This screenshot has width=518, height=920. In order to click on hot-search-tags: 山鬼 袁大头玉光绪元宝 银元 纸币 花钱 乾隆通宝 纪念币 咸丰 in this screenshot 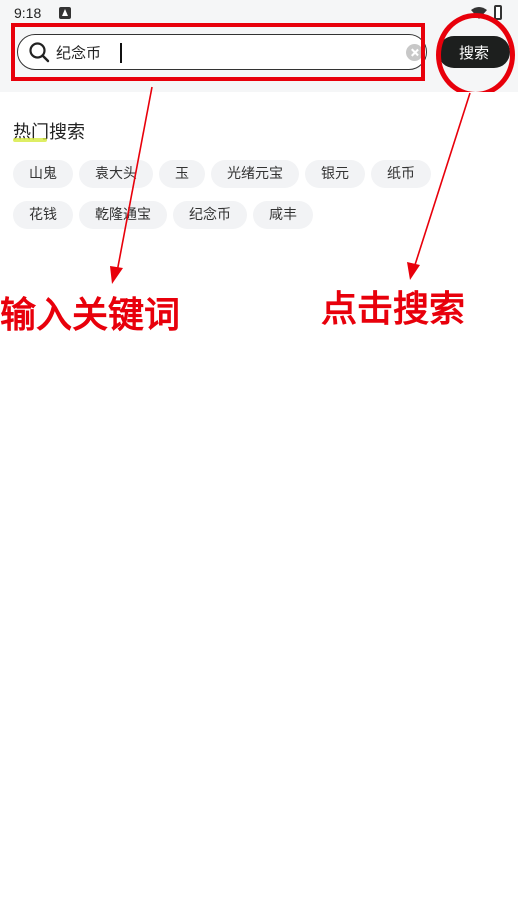, I will do `click(260, 201)`.